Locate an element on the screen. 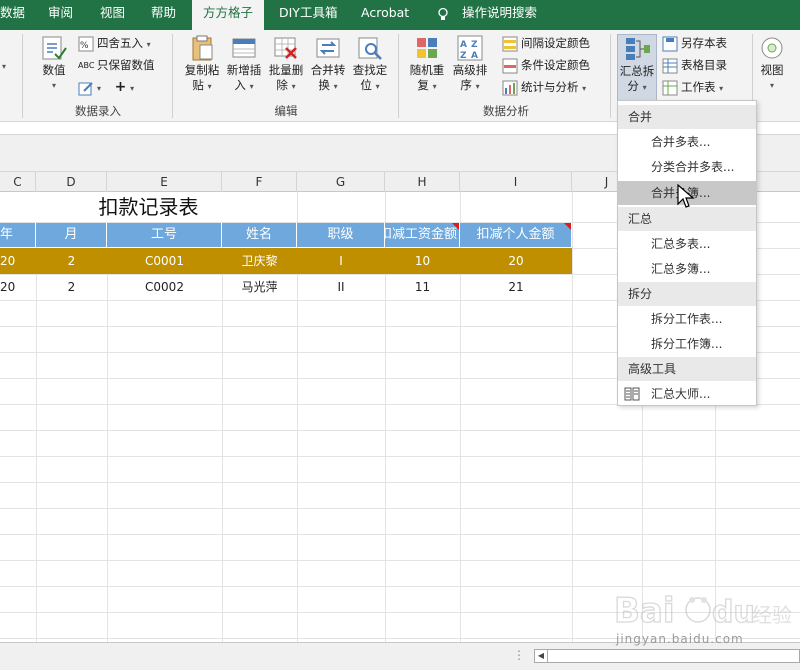 The height and width of the screenshot is (670, 800). table-cell: 10 is located at coordinates (422, 261).